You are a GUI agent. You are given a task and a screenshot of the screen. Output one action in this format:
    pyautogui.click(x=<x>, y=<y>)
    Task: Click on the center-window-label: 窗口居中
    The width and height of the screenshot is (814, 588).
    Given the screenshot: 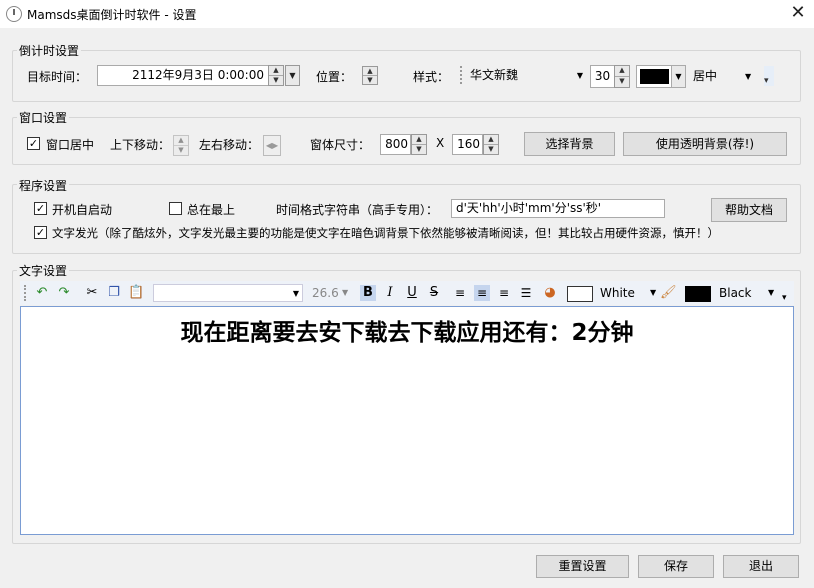 What is the action you would take?
    pyautogui.click(x=70, y=145)
    